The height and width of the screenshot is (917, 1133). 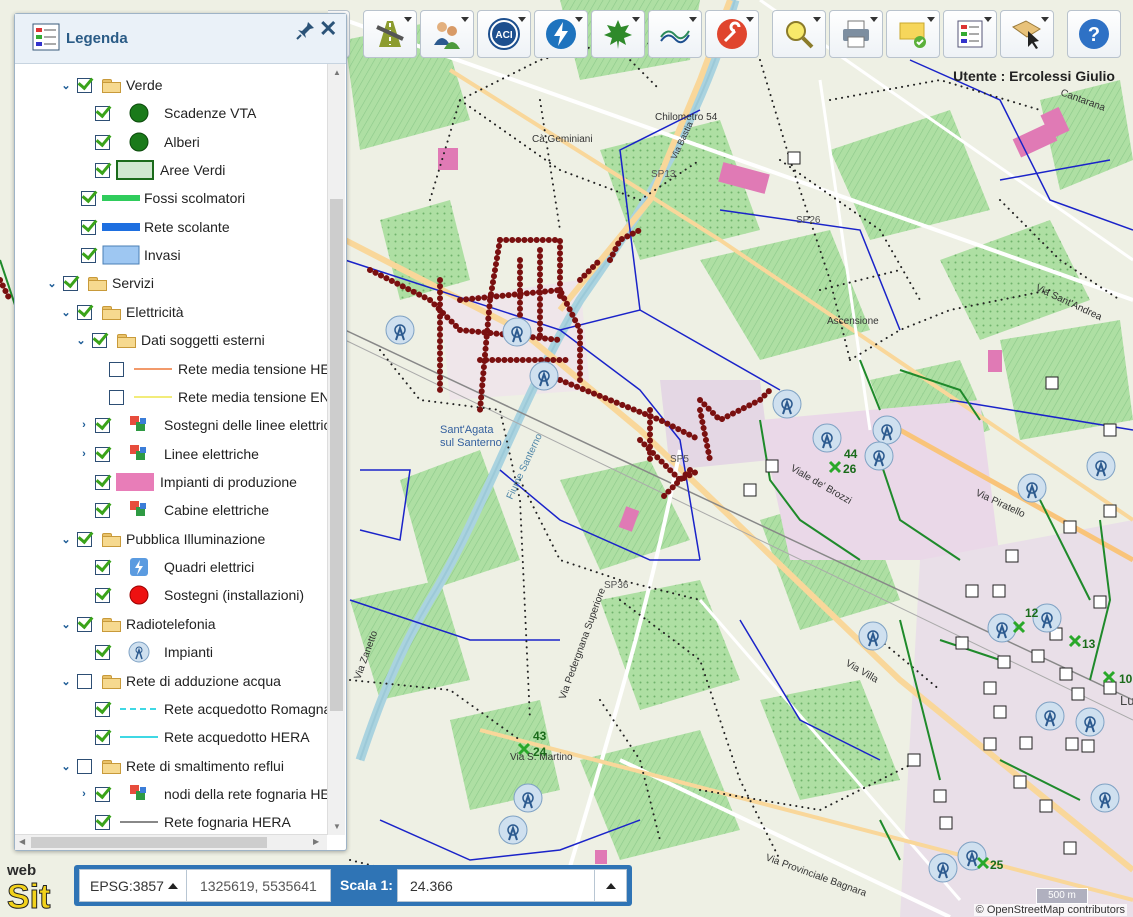 What do you see at coordinates (200, 737) in the screenshot?
I see `legend-item-acquedotto-hera: Rete acquedotto HERA` at bounding box center [200, 737].